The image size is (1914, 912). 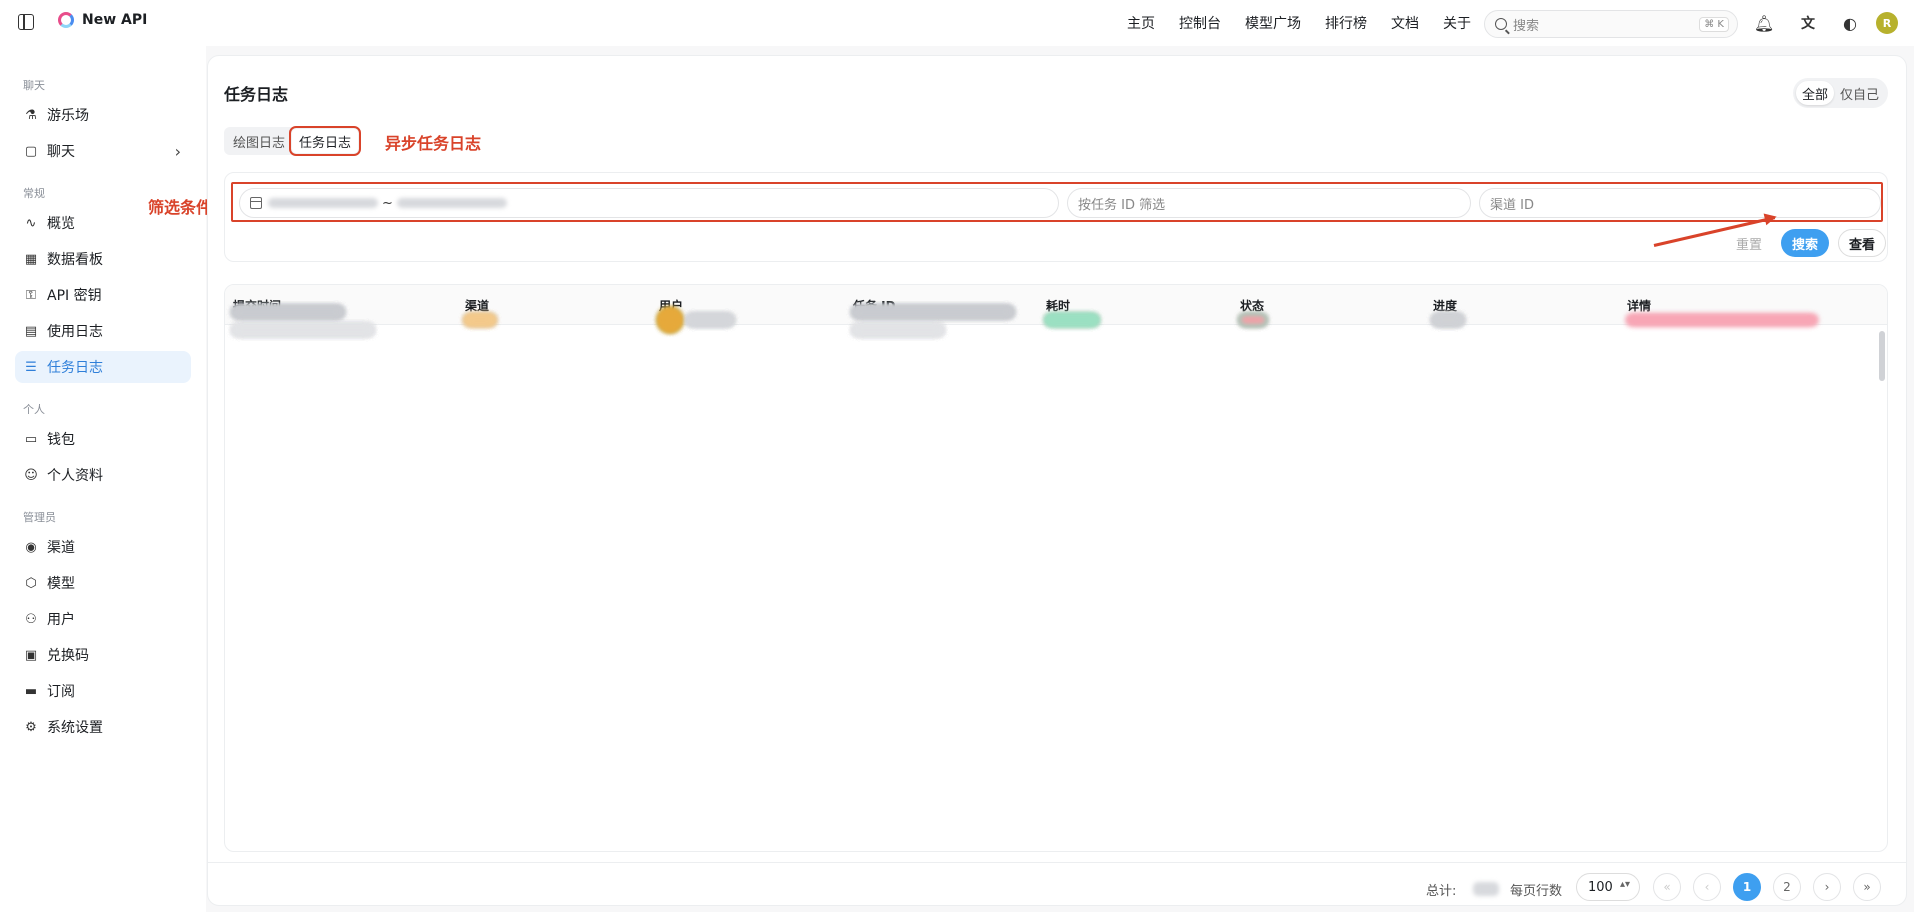 I want to click on sidebar-item-redeem-codes: ▣ 兑换码, so click(x=103, y=655).